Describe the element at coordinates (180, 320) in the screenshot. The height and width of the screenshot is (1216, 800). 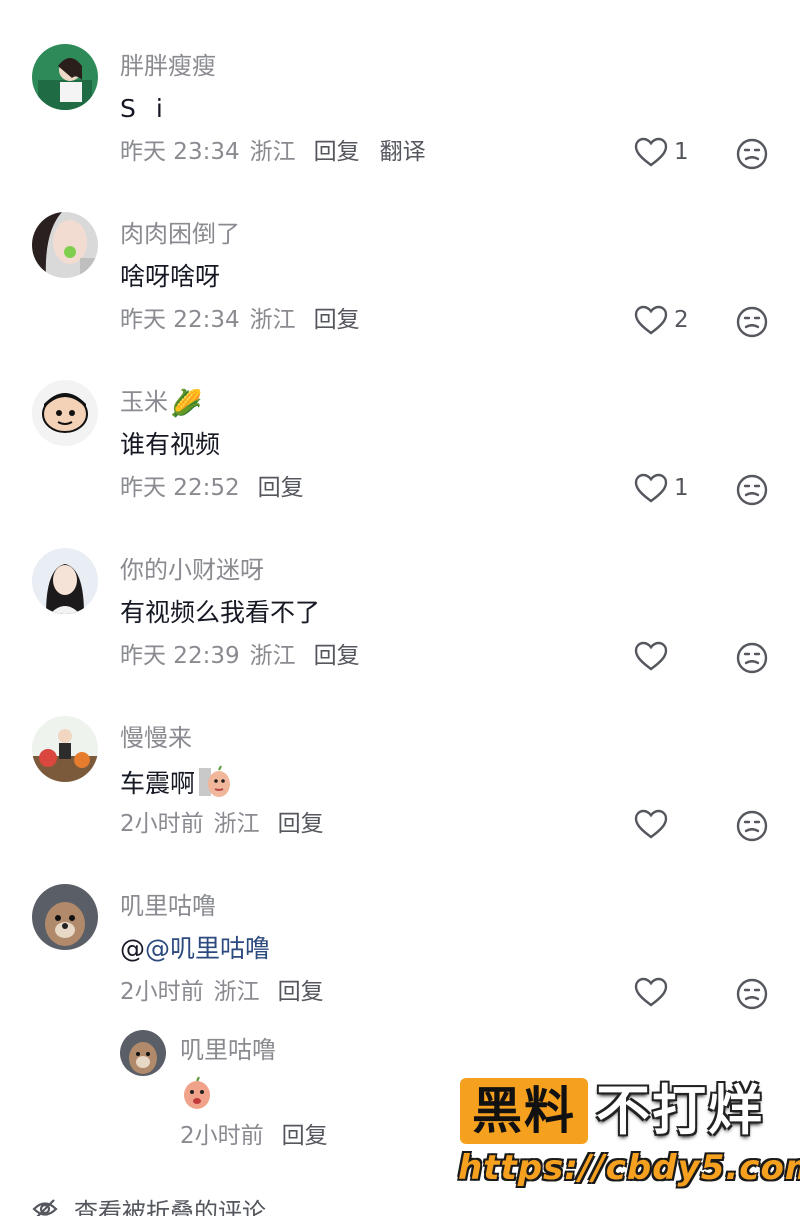
I see `comment-time: 昨天 22:34` at that location.